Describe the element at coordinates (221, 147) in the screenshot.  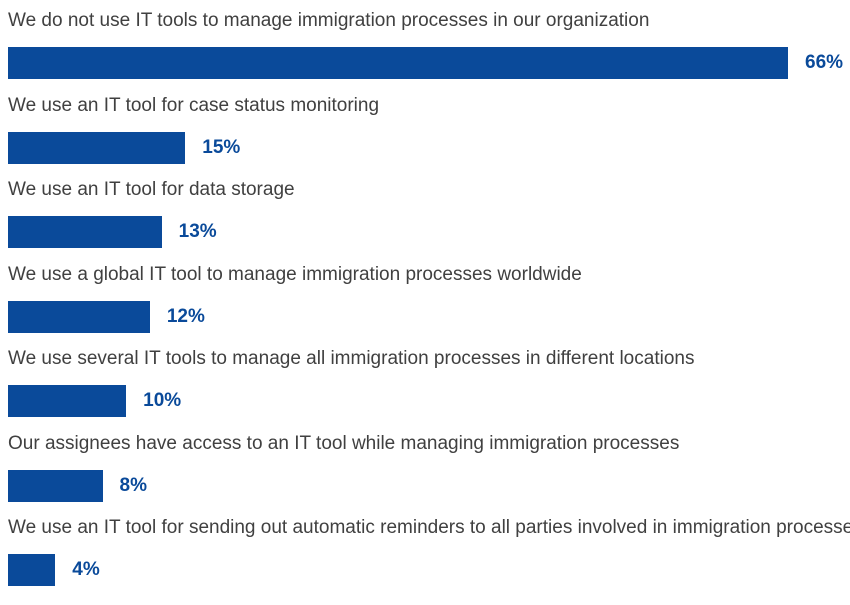
I see `value-label: 15%` at that location.